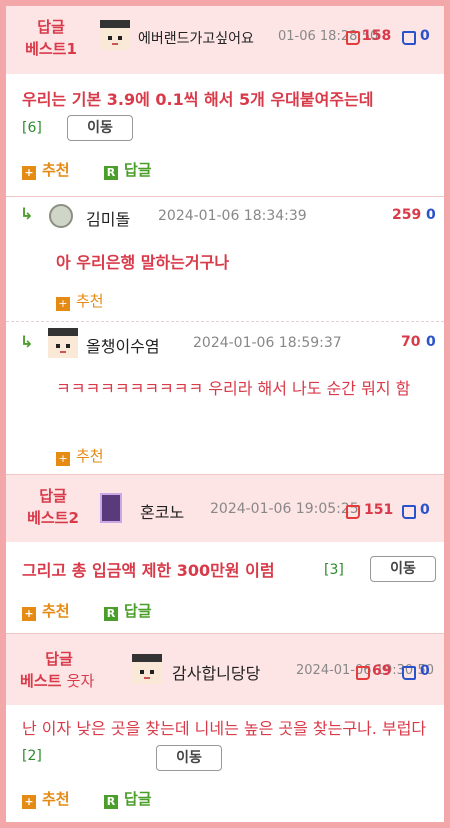  Describe the element at coordinates (230, 742) in the screenshot. I see `post-title: 난 이자 낮은 곳을 찾는데 니네는 높은 곳을 찾는구나. 부럽다 [2]` at that location.